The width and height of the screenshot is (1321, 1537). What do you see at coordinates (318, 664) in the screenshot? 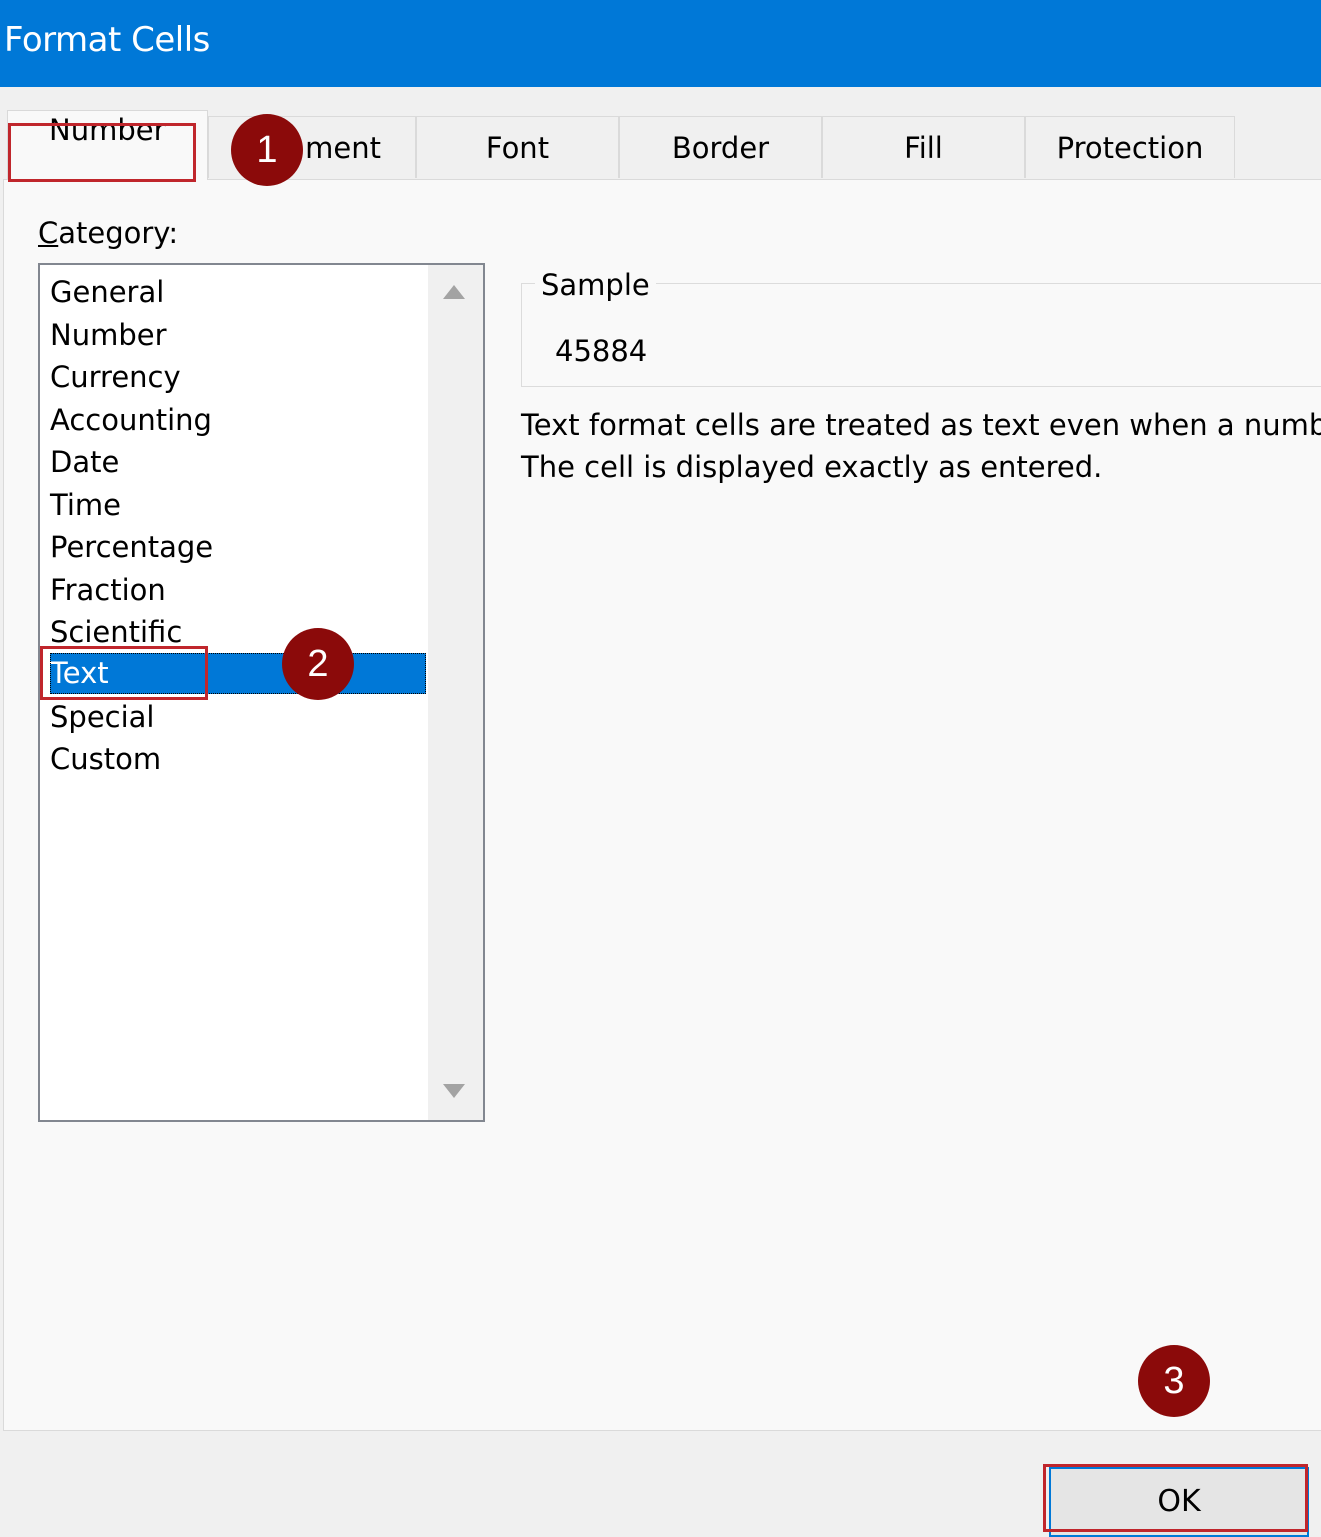
I see `step-2-badge: 2` at bounding box center [318, 664].